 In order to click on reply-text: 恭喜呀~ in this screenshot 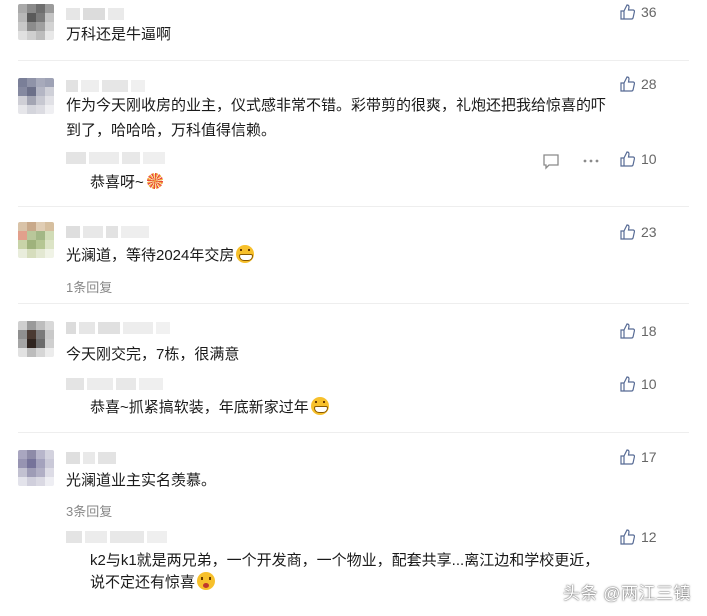, I will do `click(127, 183)`.